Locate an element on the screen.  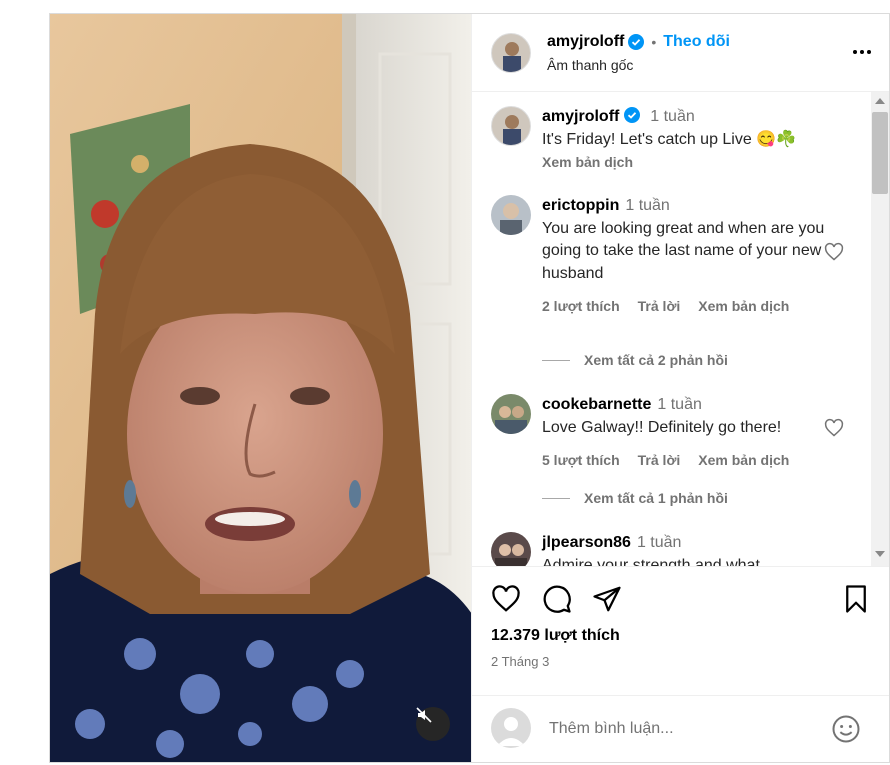
scroll-down-arrow-icon is located at coordinates (880, 554).